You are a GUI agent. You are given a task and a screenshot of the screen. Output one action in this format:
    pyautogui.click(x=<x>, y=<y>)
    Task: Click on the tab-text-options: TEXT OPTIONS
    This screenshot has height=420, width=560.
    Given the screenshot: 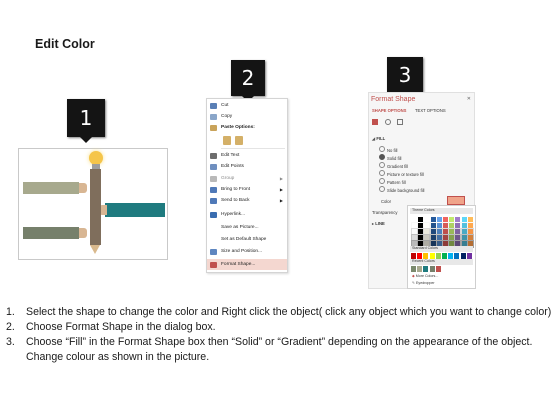 What is the action you would take?
    pyautogui.click(x=430, y=110)
    